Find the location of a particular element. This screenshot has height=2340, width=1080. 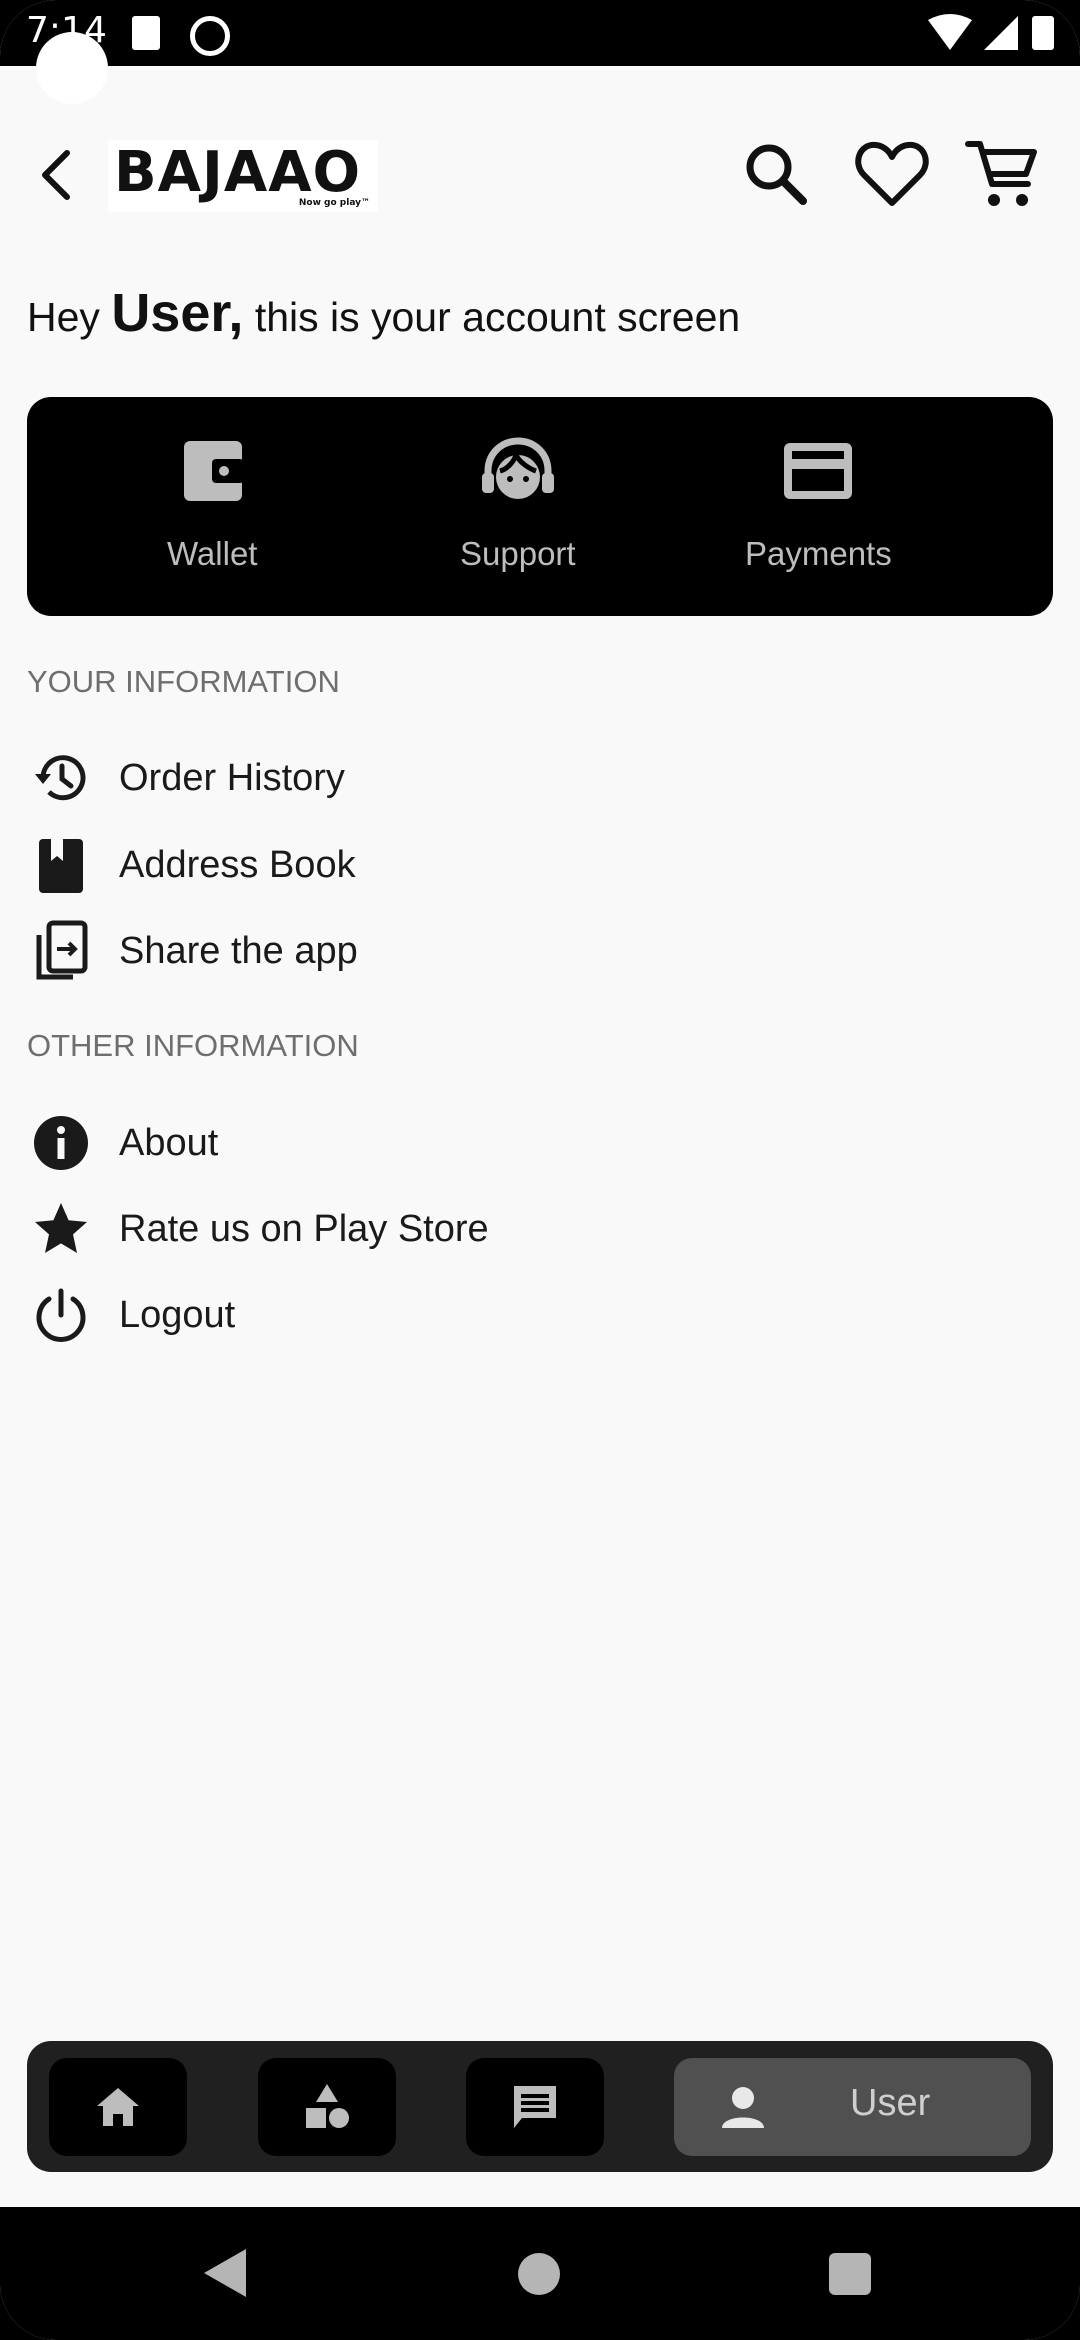

menu-item-share-app: Share the app is located at coordinates (477, 951).